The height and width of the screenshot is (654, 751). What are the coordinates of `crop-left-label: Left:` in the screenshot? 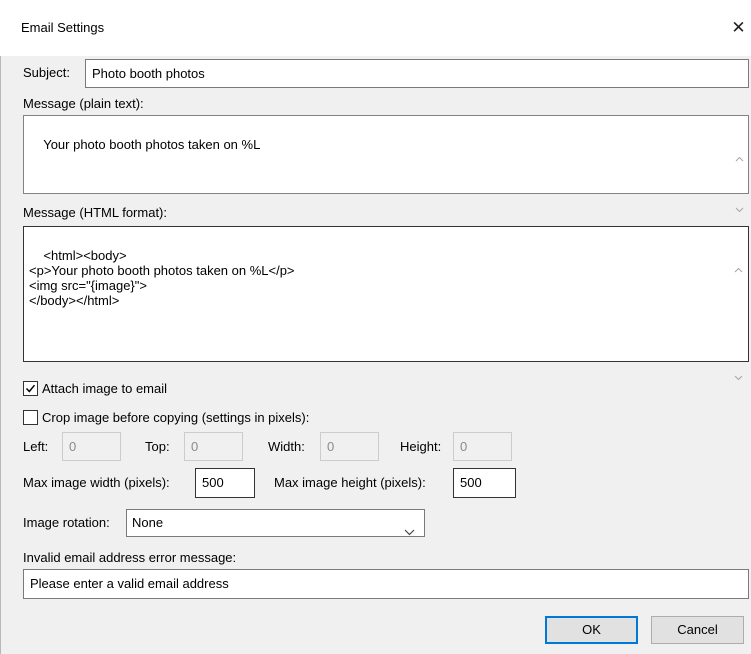 It's located at (36, 446).